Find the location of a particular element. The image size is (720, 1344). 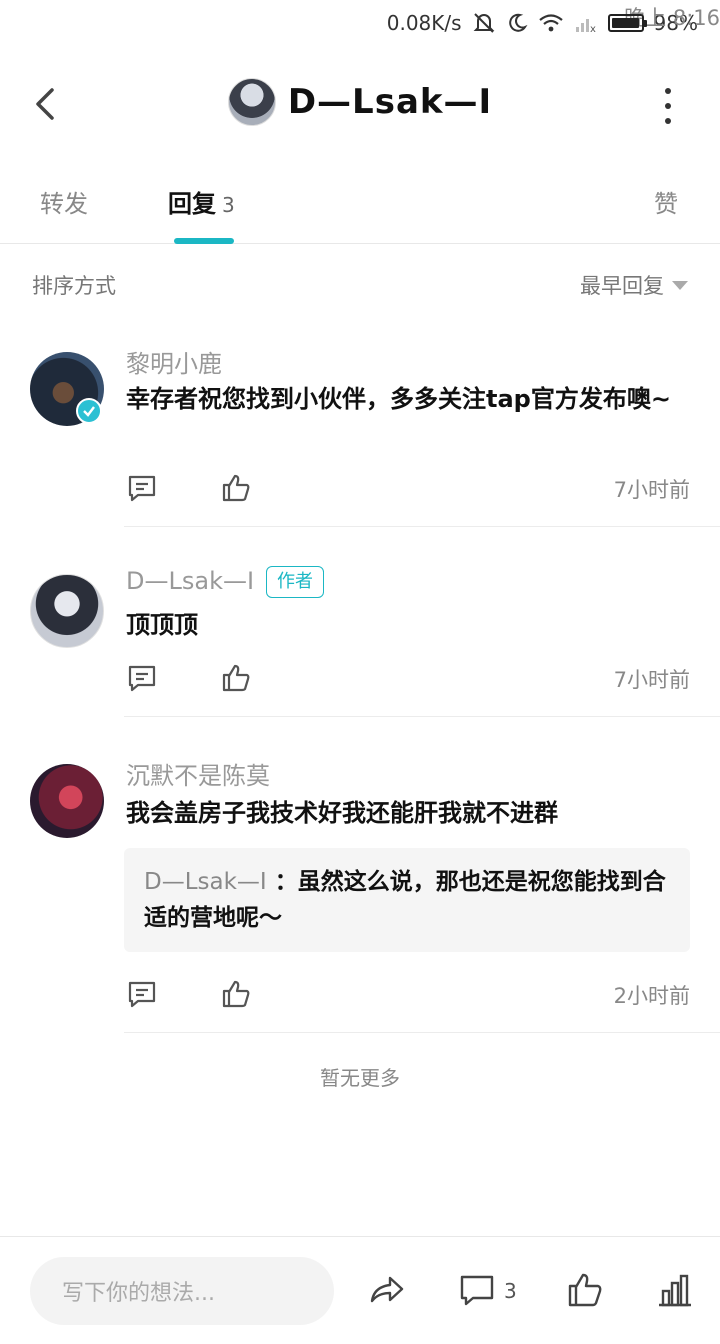

bottom-bar: 写下你的想法... 3 is located at coordinates (360, 1290).